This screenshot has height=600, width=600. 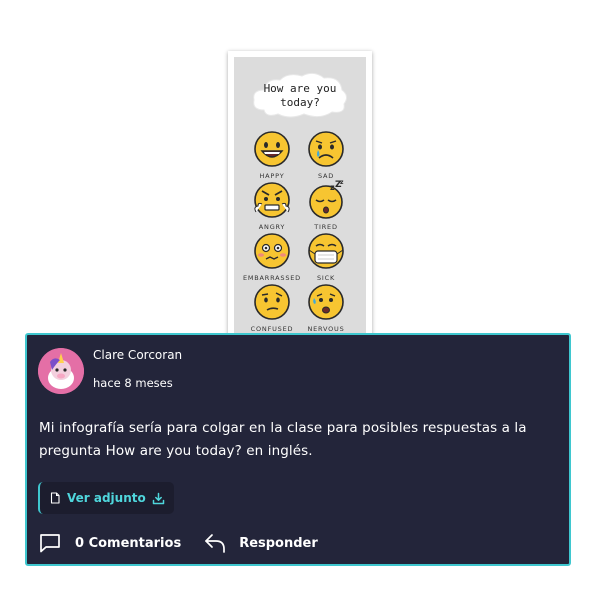 What do you see at coordinates (50, 543) in the screenshot?
I see `comment-bubble-icon` at bounding box center [50, 543].